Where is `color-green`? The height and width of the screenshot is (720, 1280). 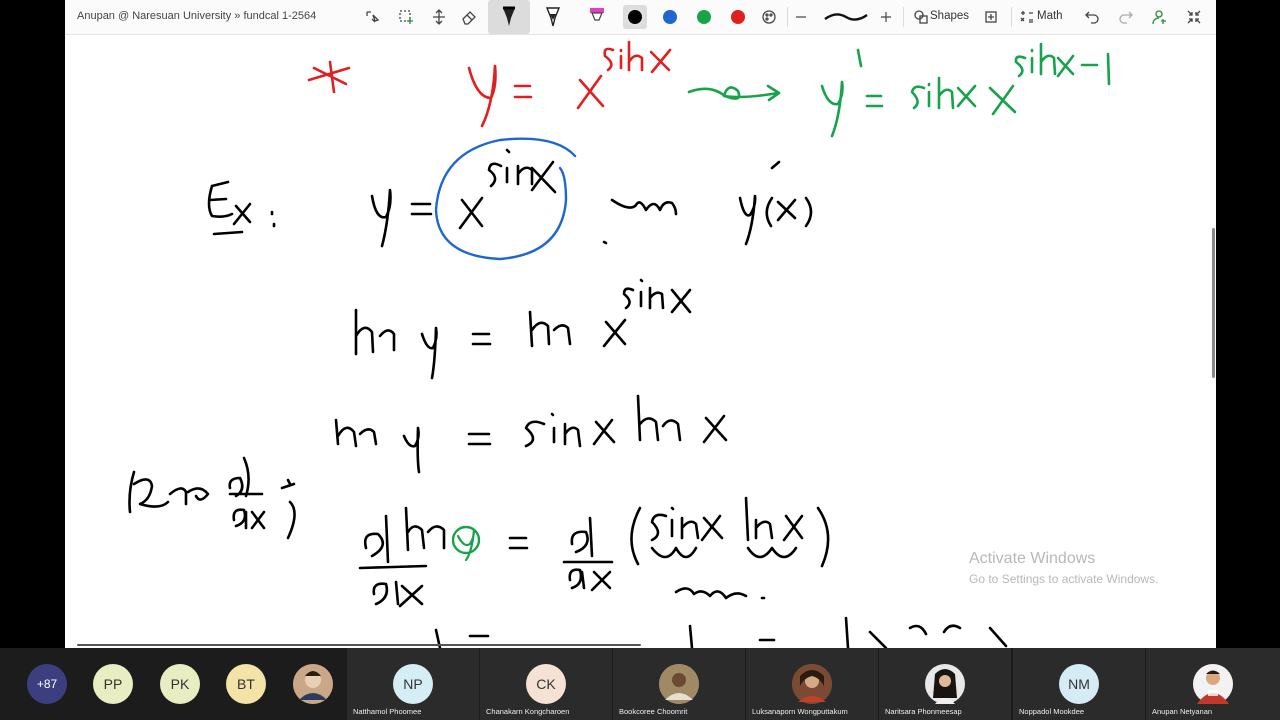
color-green is located at coordinates (704, 17).